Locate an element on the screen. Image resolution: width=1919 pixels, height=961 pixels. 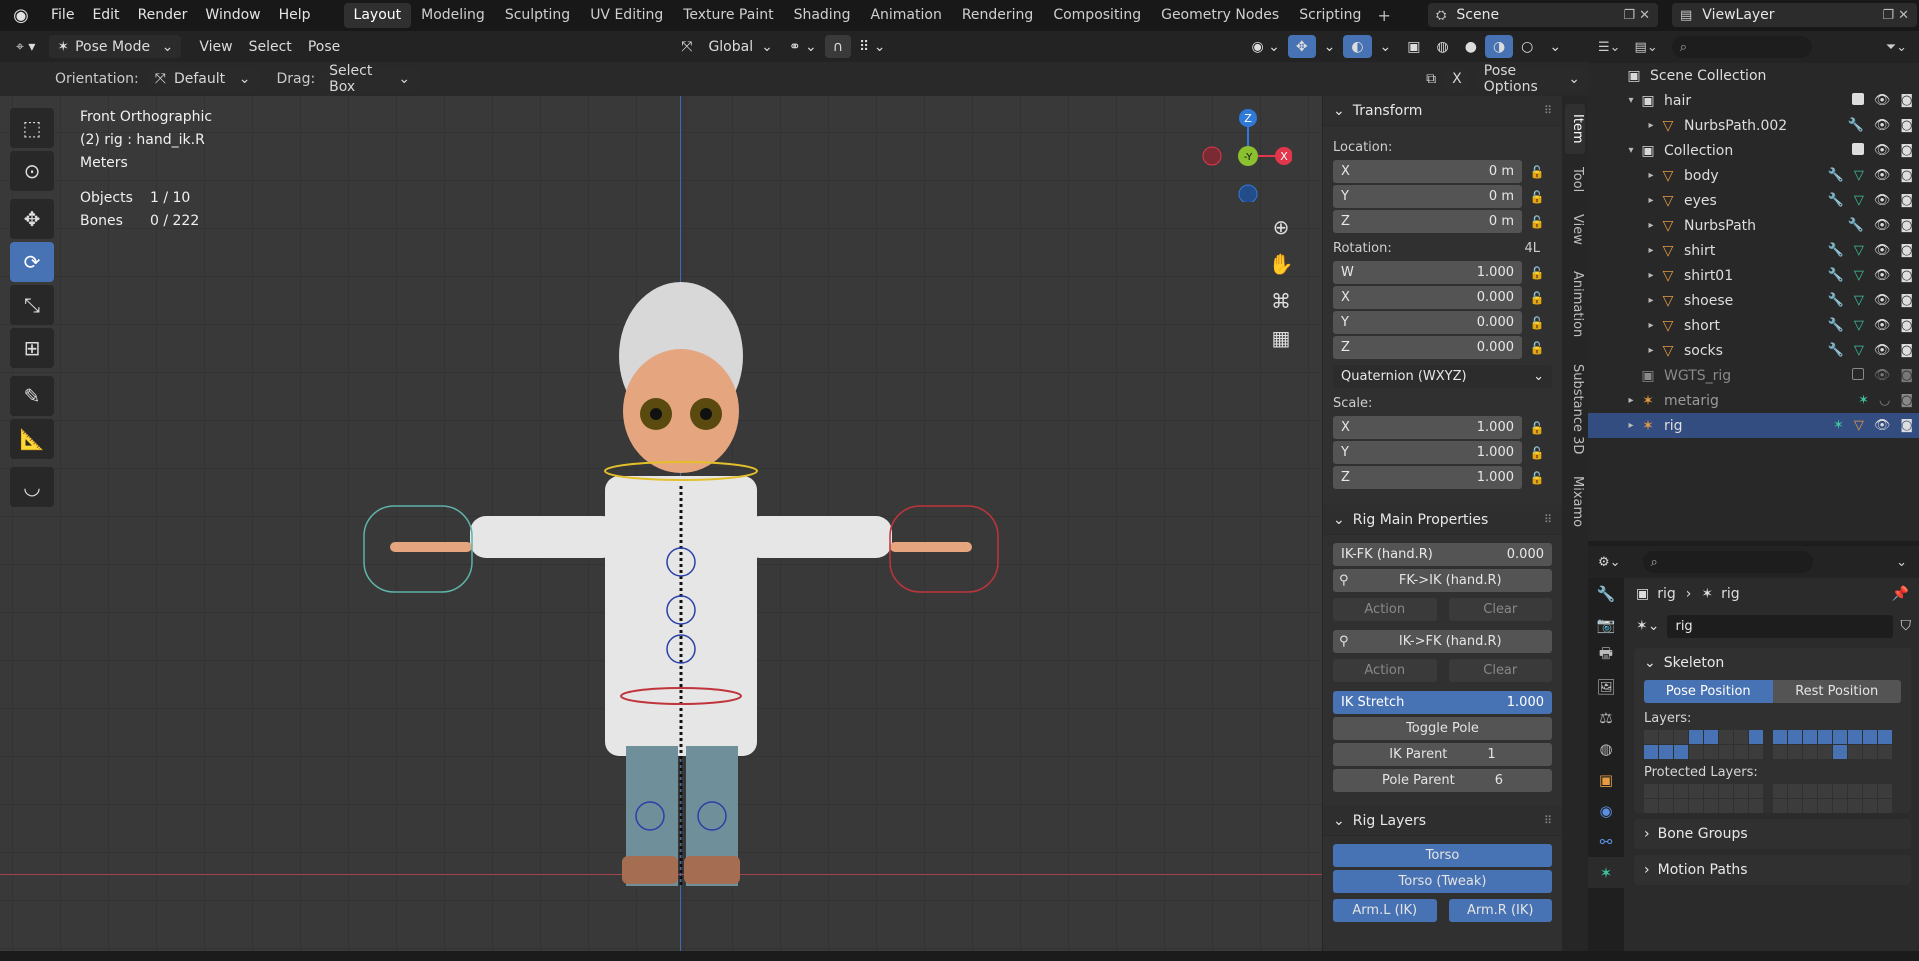
tab-compositing: Compositing is located at coordinates (1097, 15).